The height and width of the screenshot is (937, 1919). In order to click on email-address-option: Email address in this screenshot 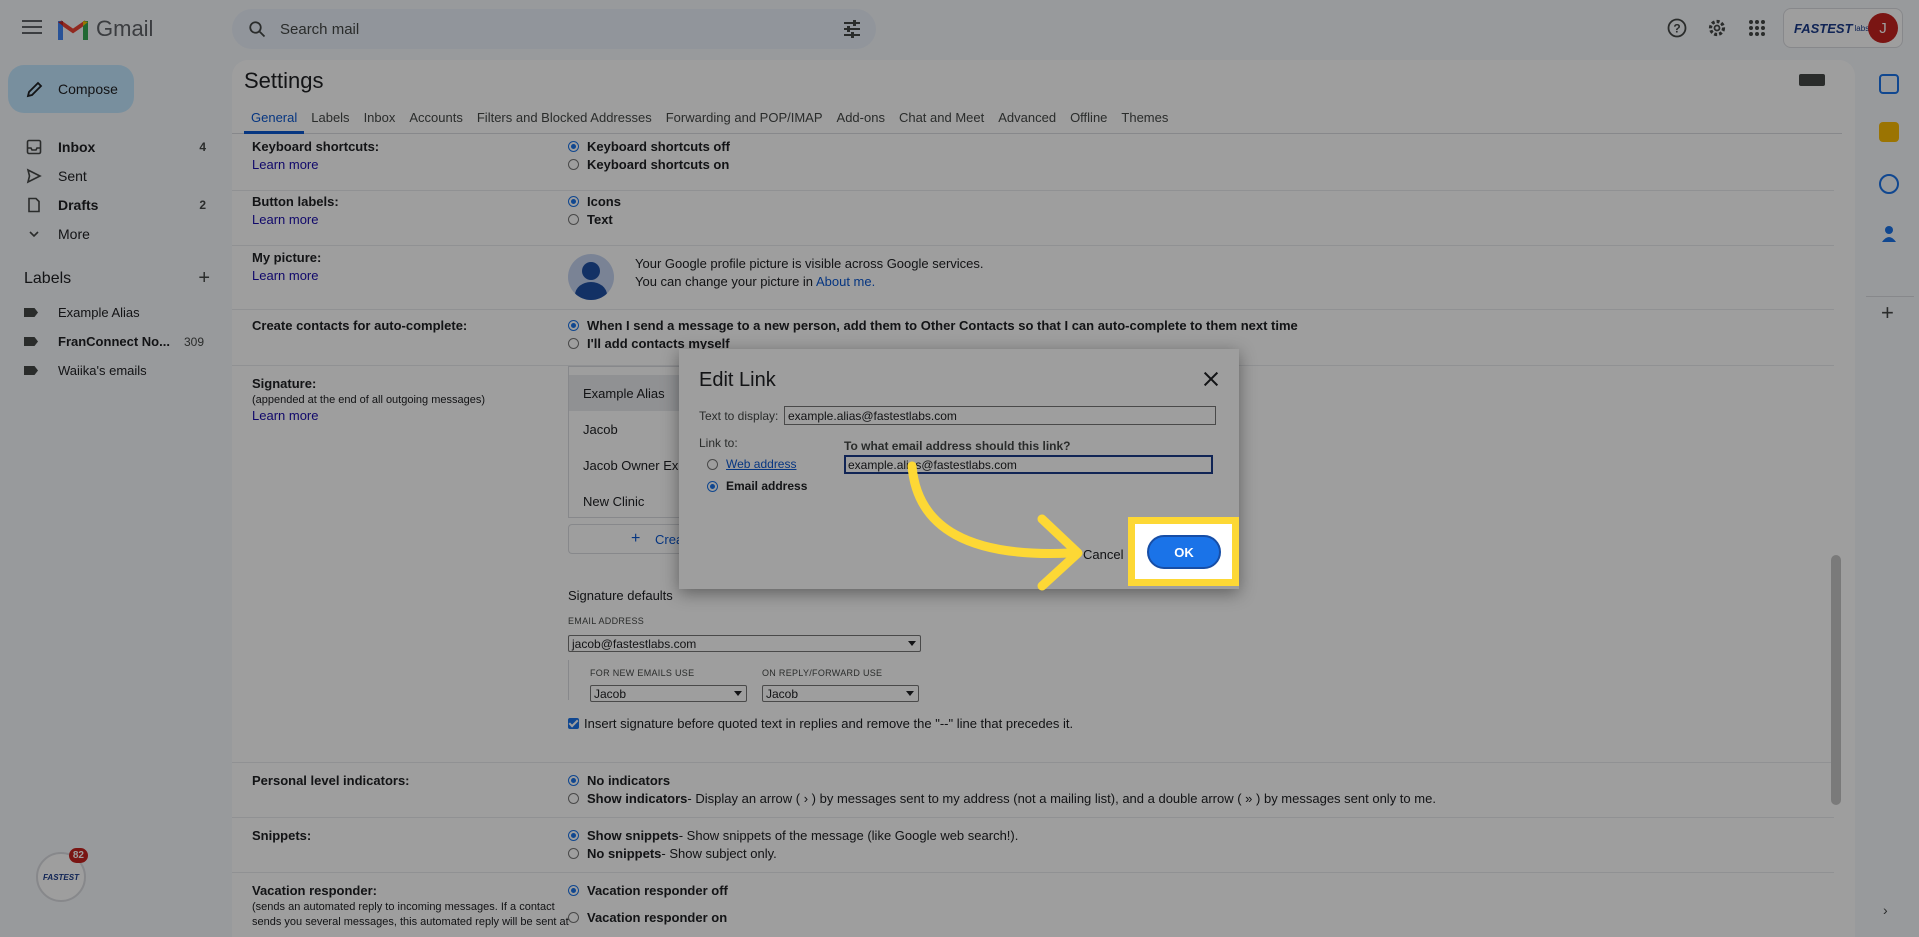, I will do `click(757, 486)`.